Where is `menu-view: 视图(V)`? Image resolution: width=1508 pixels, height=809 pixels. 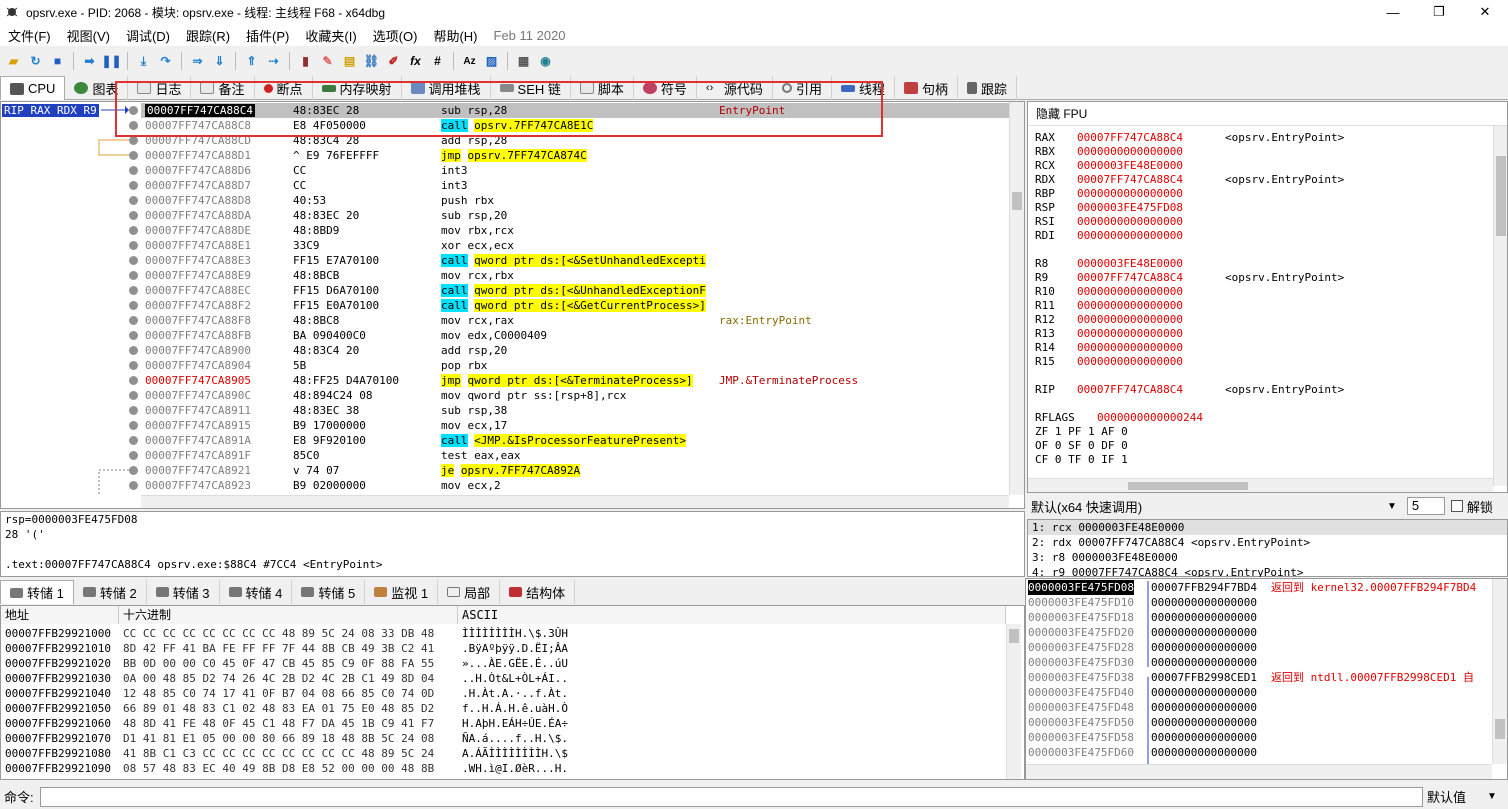 menu-view: 视图(V) is located at coordinates (88, 35).